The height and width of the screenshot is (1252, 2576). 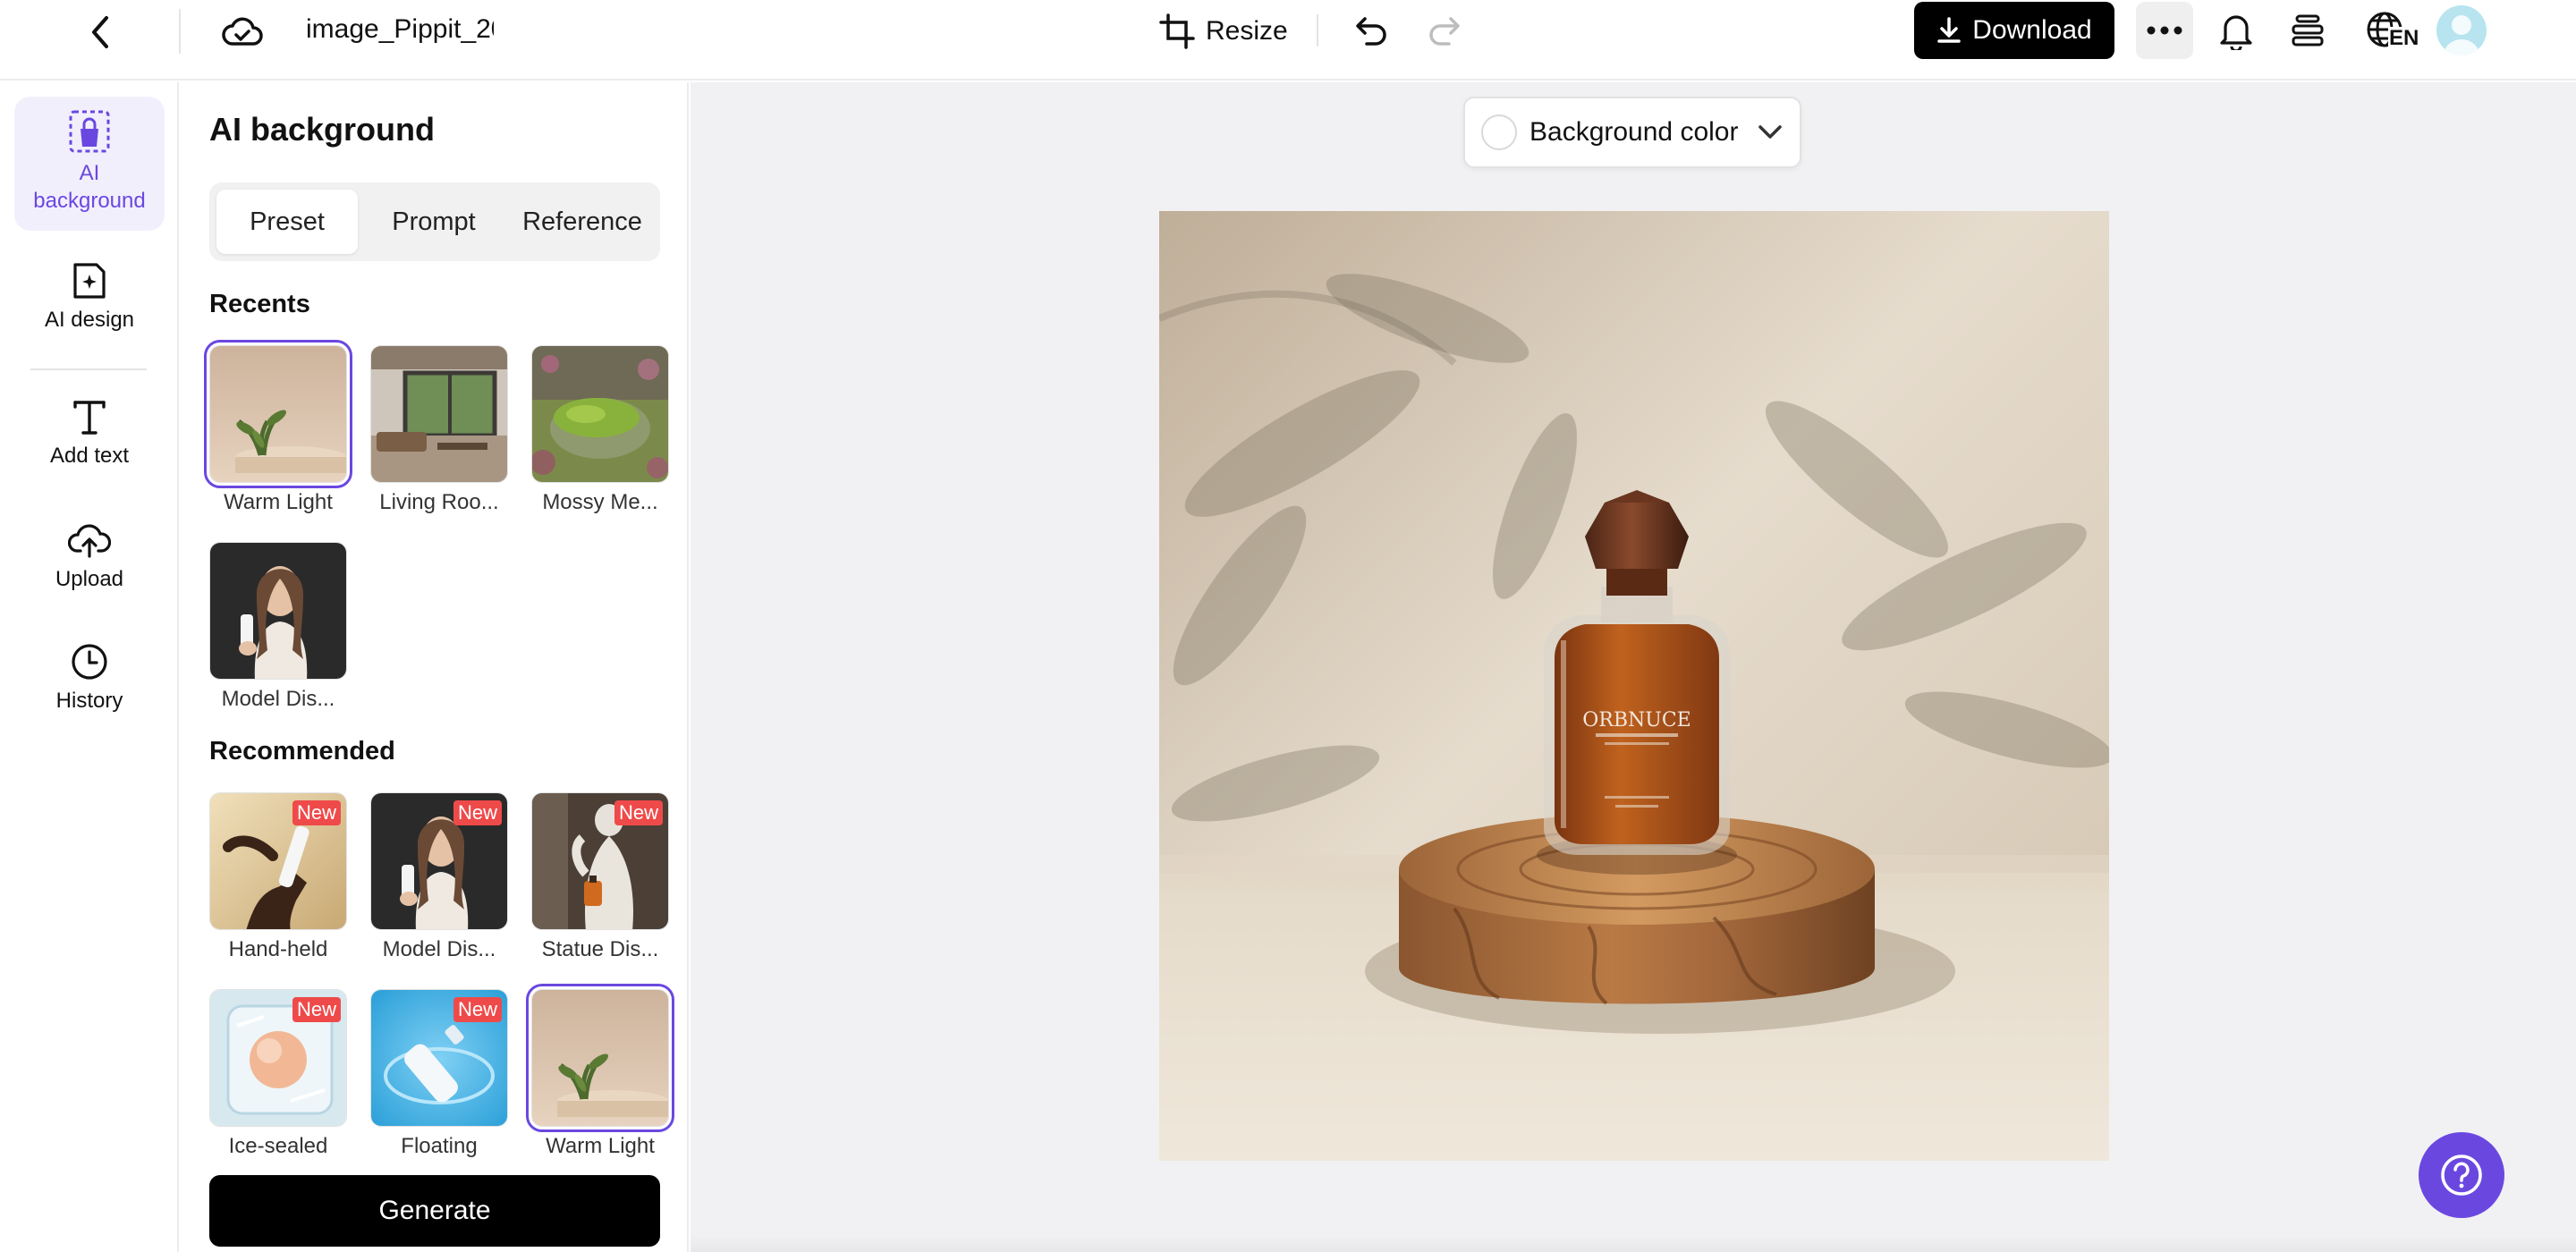 I want to click on undo-button, so click(x=1372, y=32).